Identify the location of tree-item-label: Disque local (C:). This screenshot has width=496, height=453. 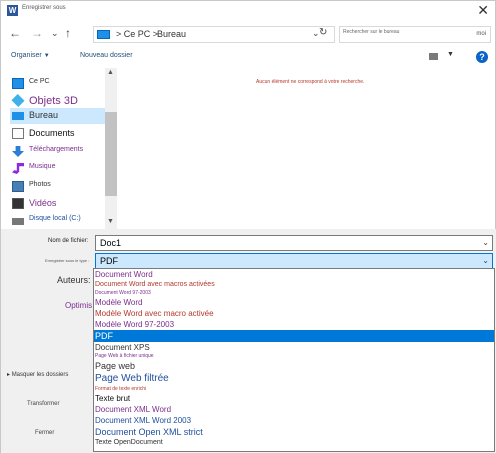
(55, 218).